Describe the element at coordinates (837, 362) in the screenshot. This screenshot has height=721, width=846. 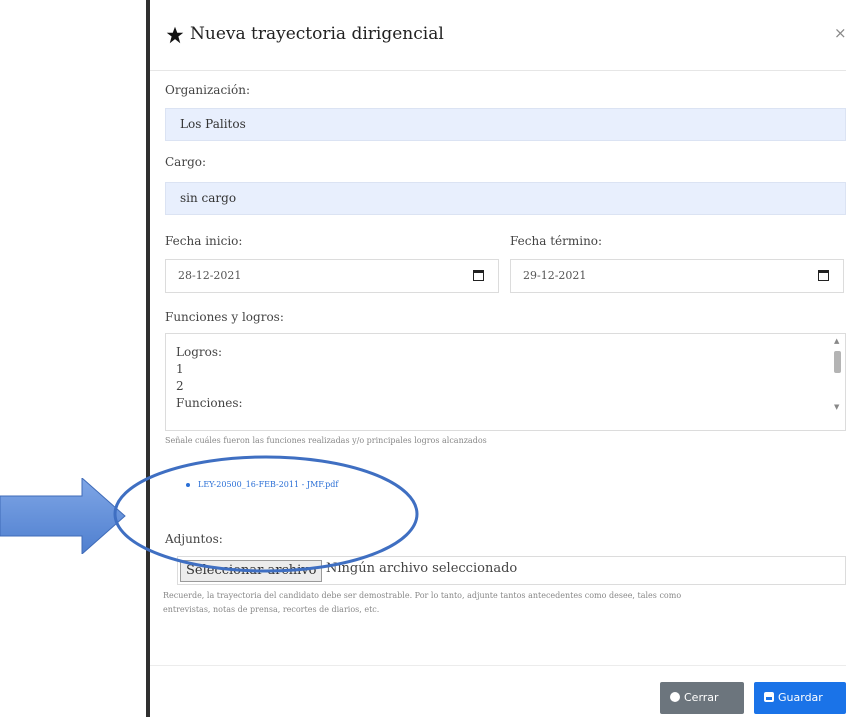
I see `scroll-thumb` at that location.